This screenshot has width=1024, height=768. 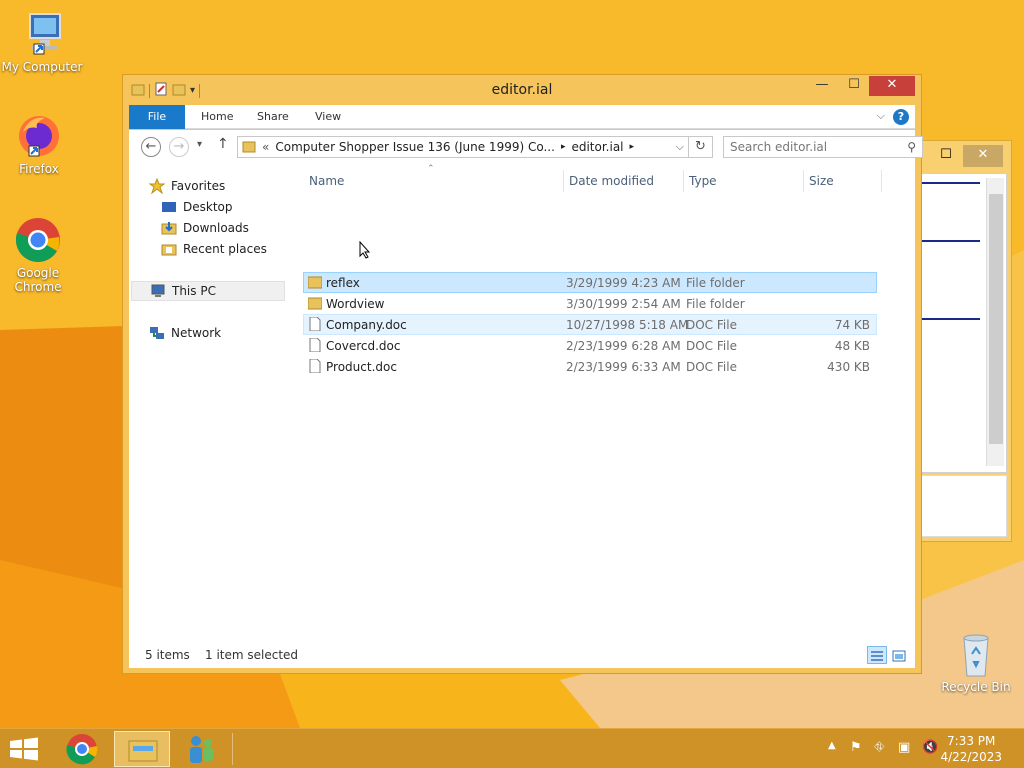 I want to click on window-title: editor.ial, so click(x=522, y=90).